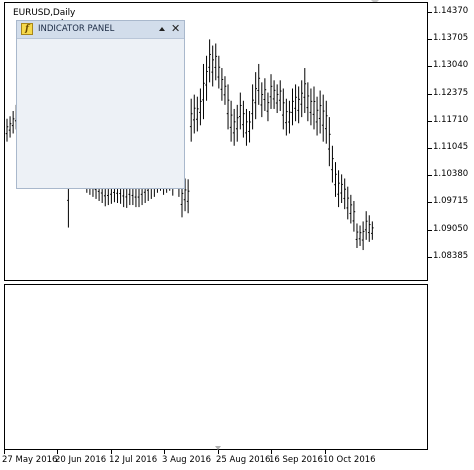  What do you see at coordinates (81, 460) in the screenshot?
I see `date-tick-label: 20 Jun 2016` at bounding box center [81, 460].